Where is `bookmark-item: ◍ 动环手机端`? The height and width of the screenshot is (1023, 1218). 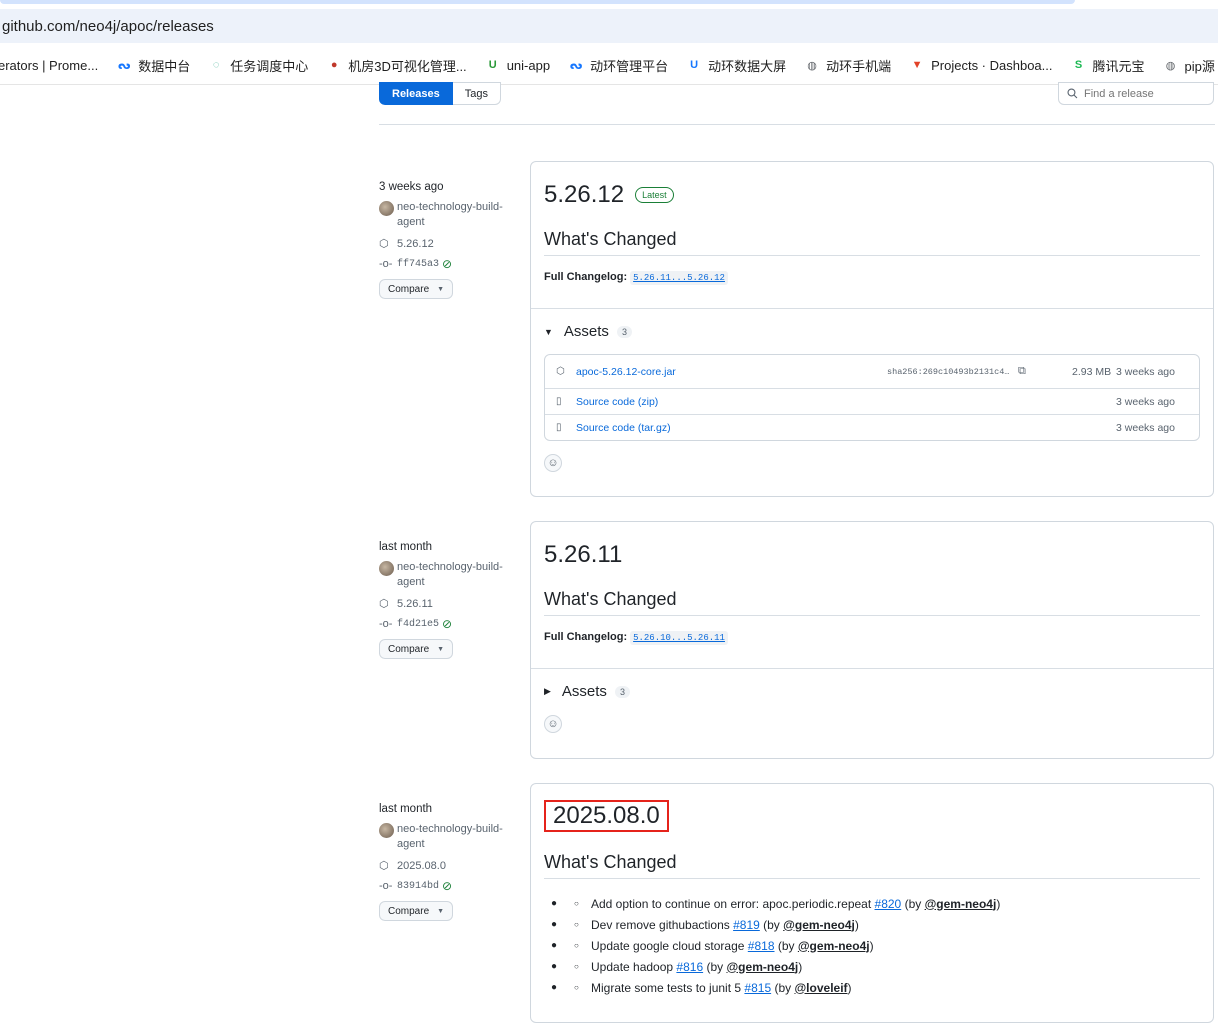 bookmark-item: ◍ 动环手机端 is located at coordinates (847, 65).